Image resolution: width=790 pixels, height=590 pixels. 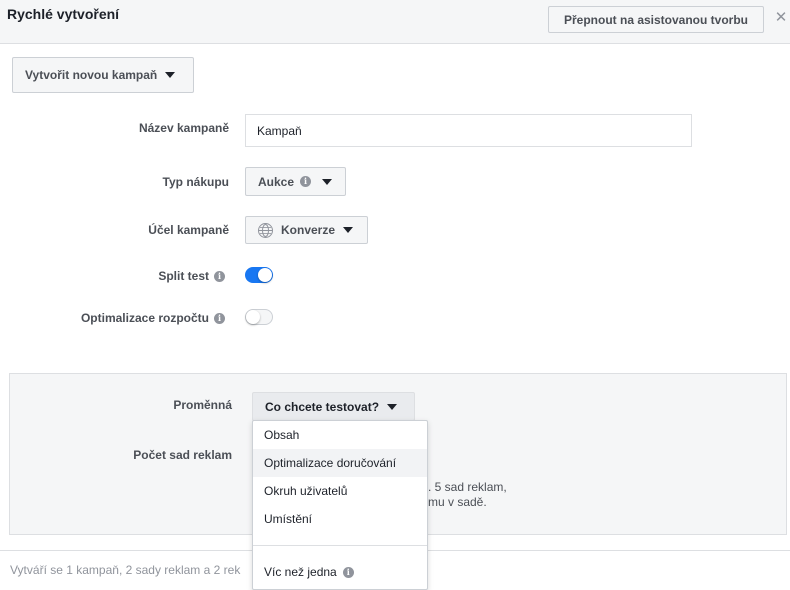 I want to click on variable-dropdown-label: Co chcete testovat?, so click(x=322, y=406).